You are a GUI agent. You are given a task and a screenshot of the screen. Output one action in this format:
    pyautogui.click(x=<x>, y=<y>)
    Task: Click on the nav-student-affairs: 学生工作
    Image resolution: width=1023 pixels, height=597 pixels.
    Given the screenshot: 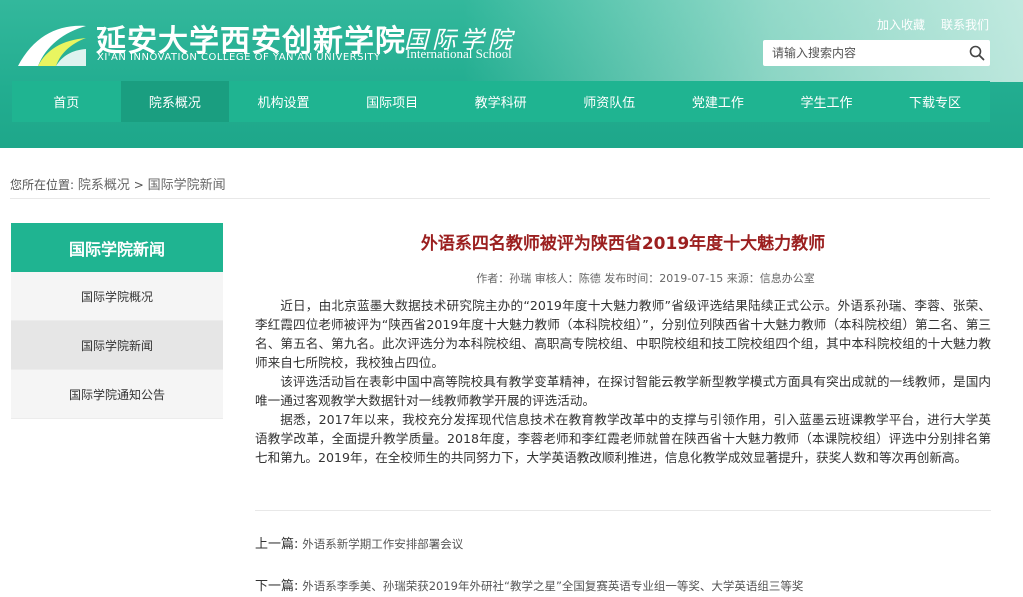 What is the action you would take?
    pyautogui.click(x=826, y=101)
    